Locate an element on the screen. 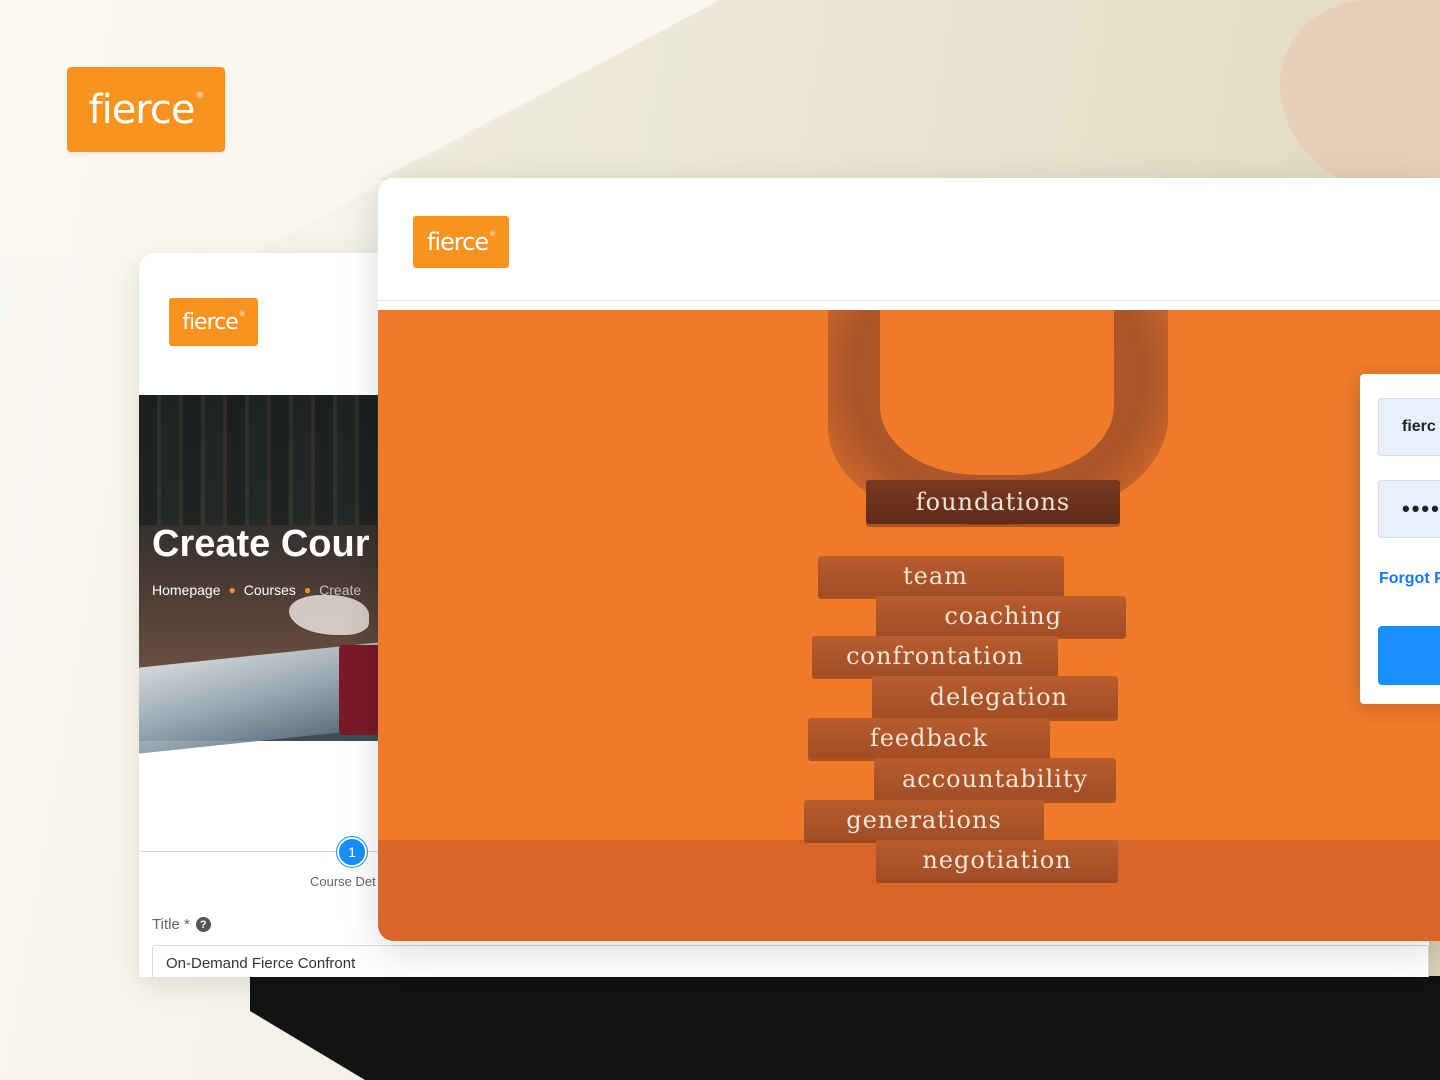 This screenshot has height=1080, width=1440. username-input is located at coordinates (1409, 427).